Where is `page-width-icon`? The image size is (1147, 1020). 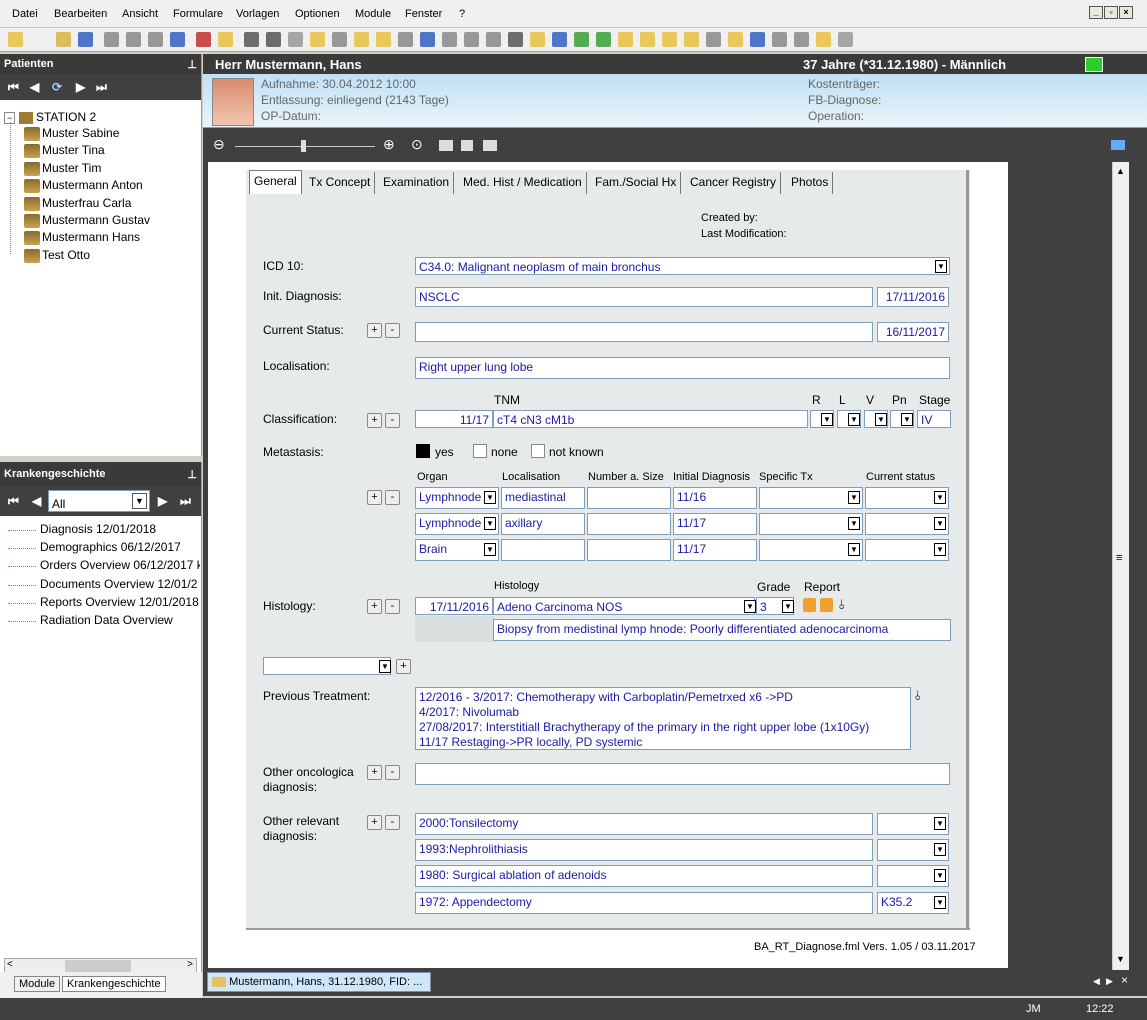 page-width-icon is located at coordinates (467, 145).